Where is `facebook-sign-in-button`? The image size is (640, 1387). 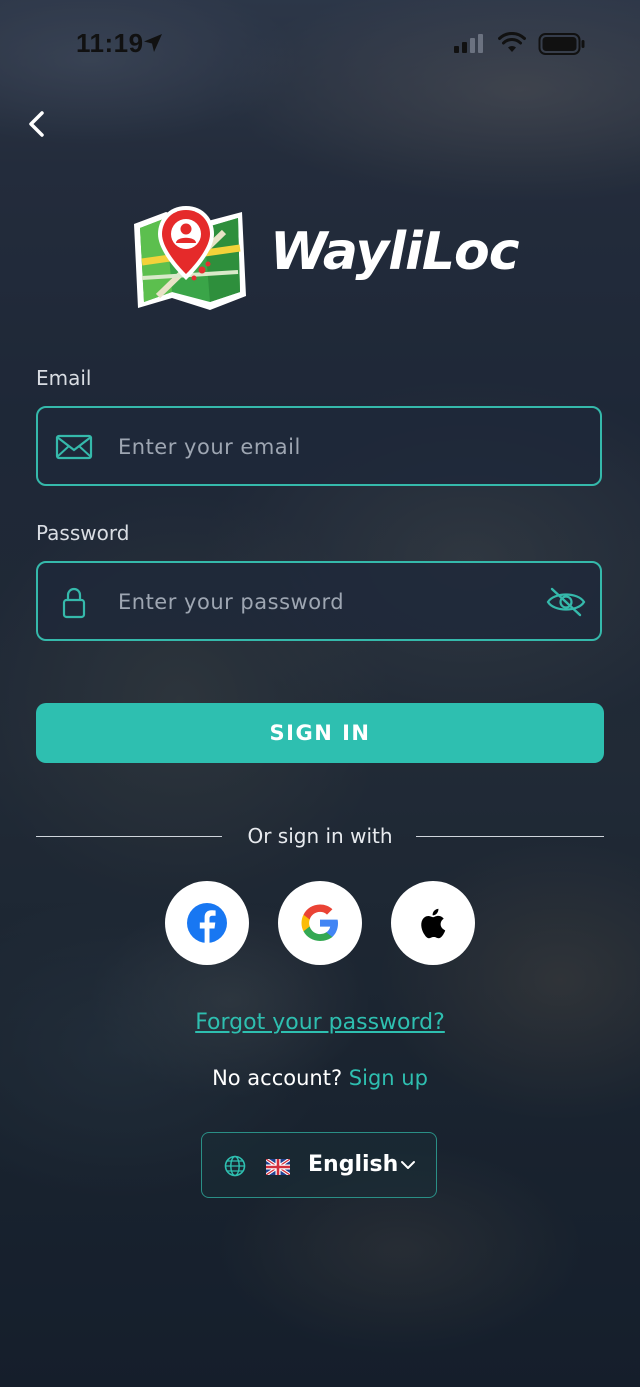 facebook-sign-in-button is located at coordinates (207, 923).